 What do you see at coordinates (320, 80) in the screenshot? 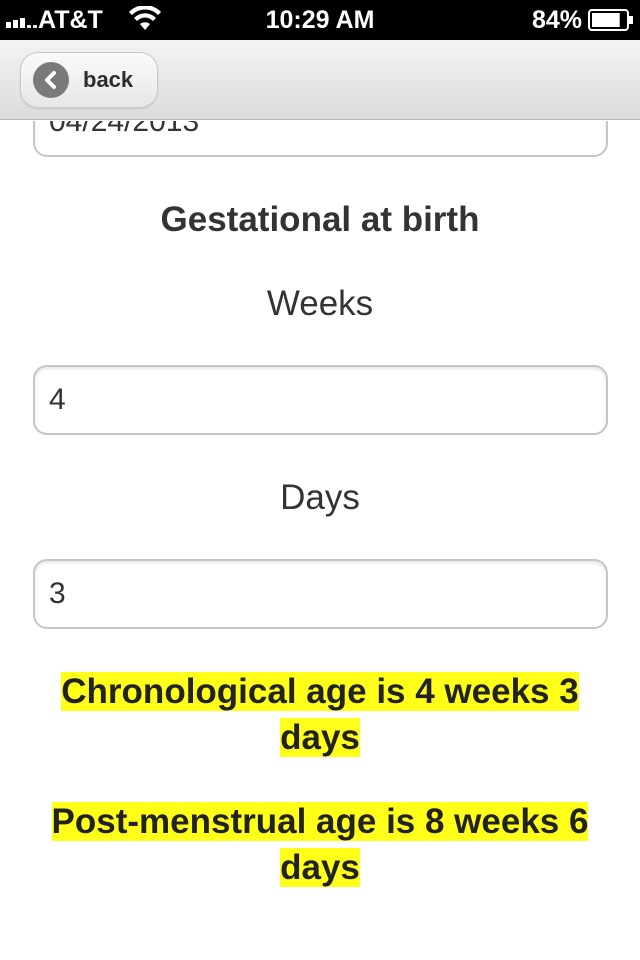
I see `nav-header: back` at bounding box center [320, 80].